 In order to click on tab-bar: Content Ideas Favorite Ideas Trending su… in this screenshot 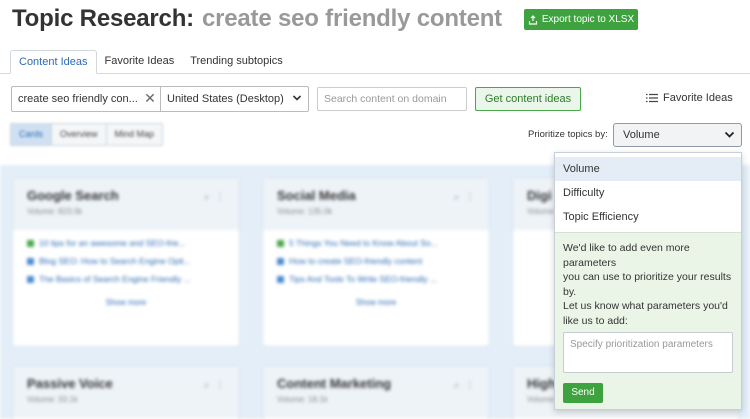, I will do `click(150, 62)`.